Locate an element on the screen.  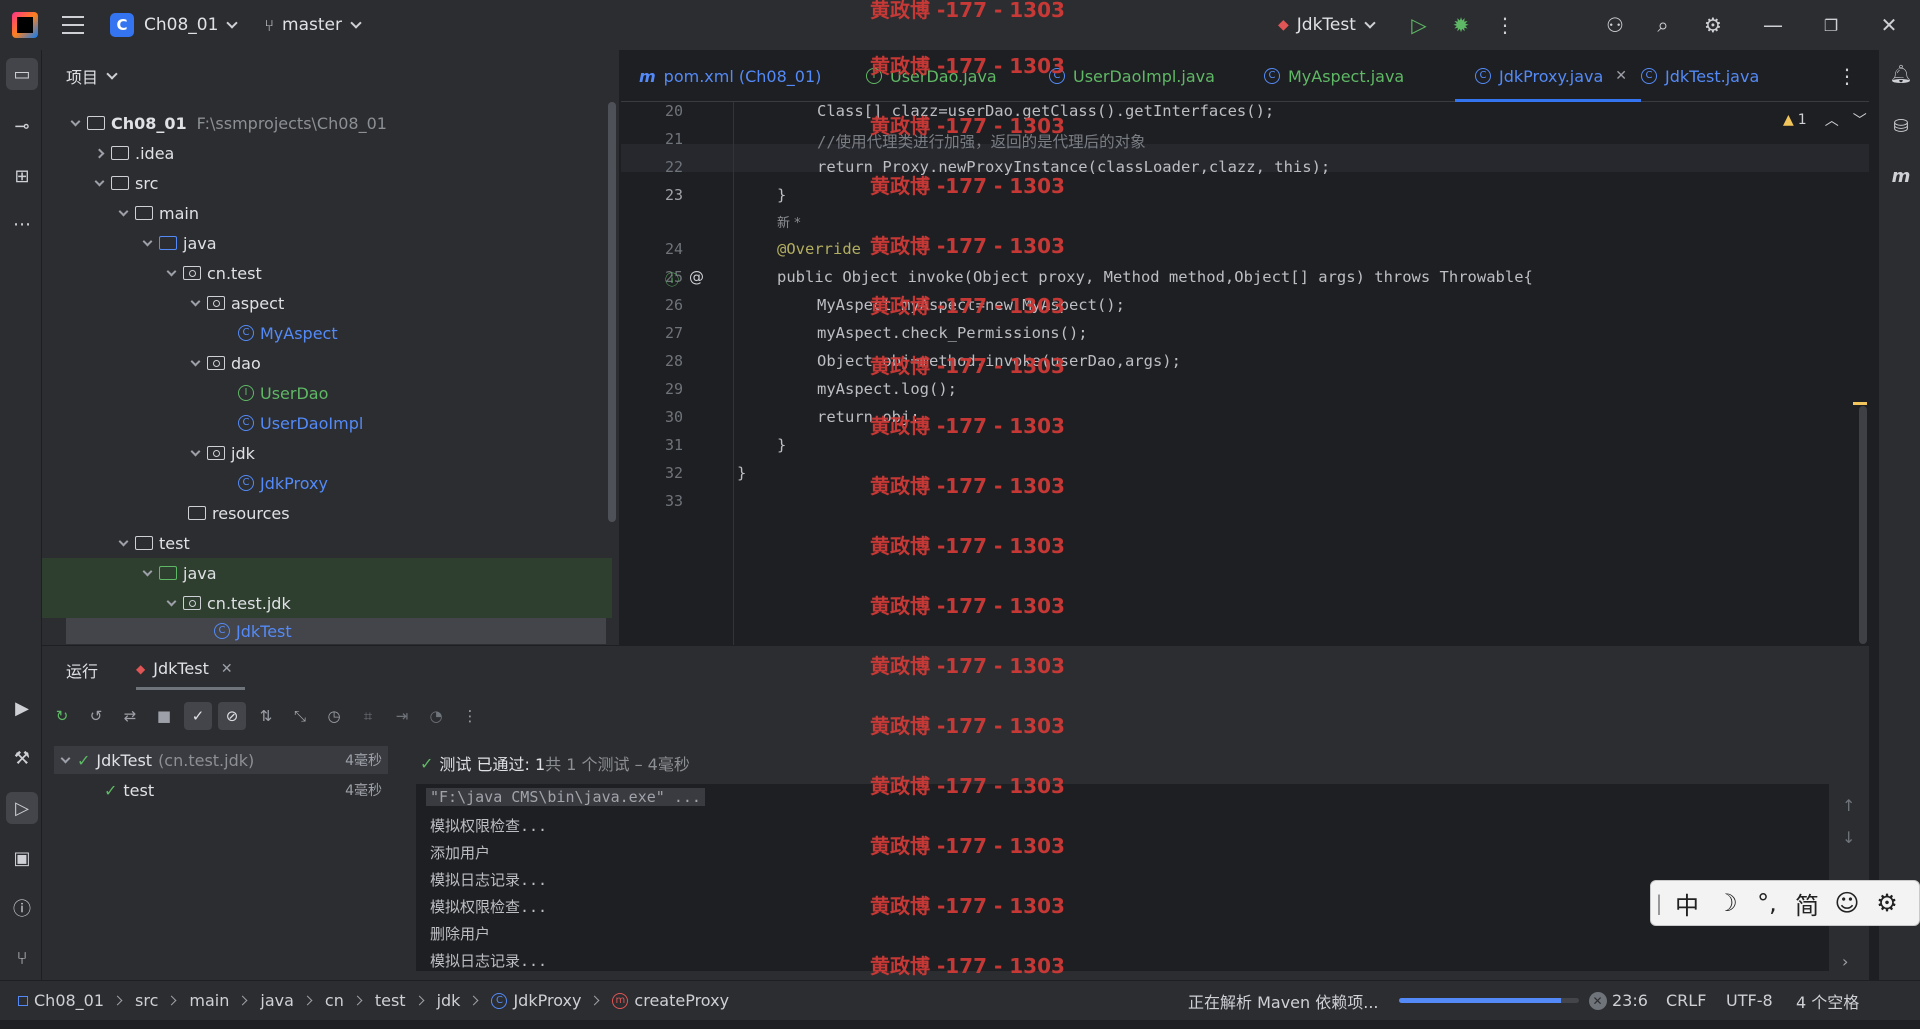
notifications-icon: 🔔︎ is located at coordinates (1901, 74).